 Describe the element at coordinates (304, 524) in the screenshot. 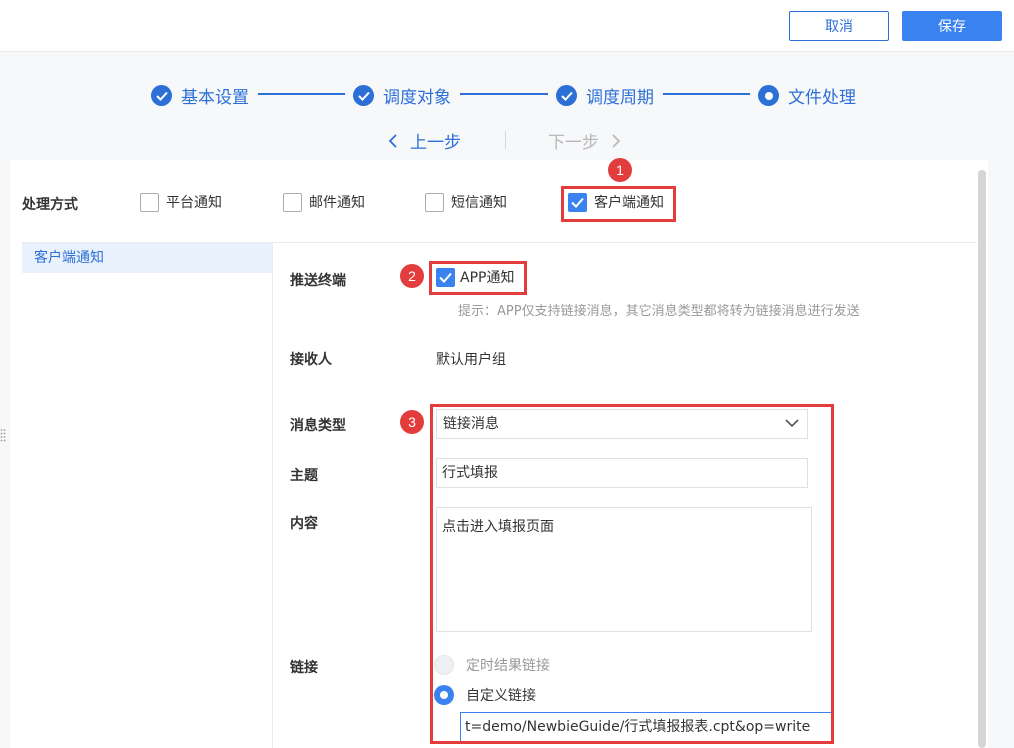

I see `content-label: 内容` at that location.